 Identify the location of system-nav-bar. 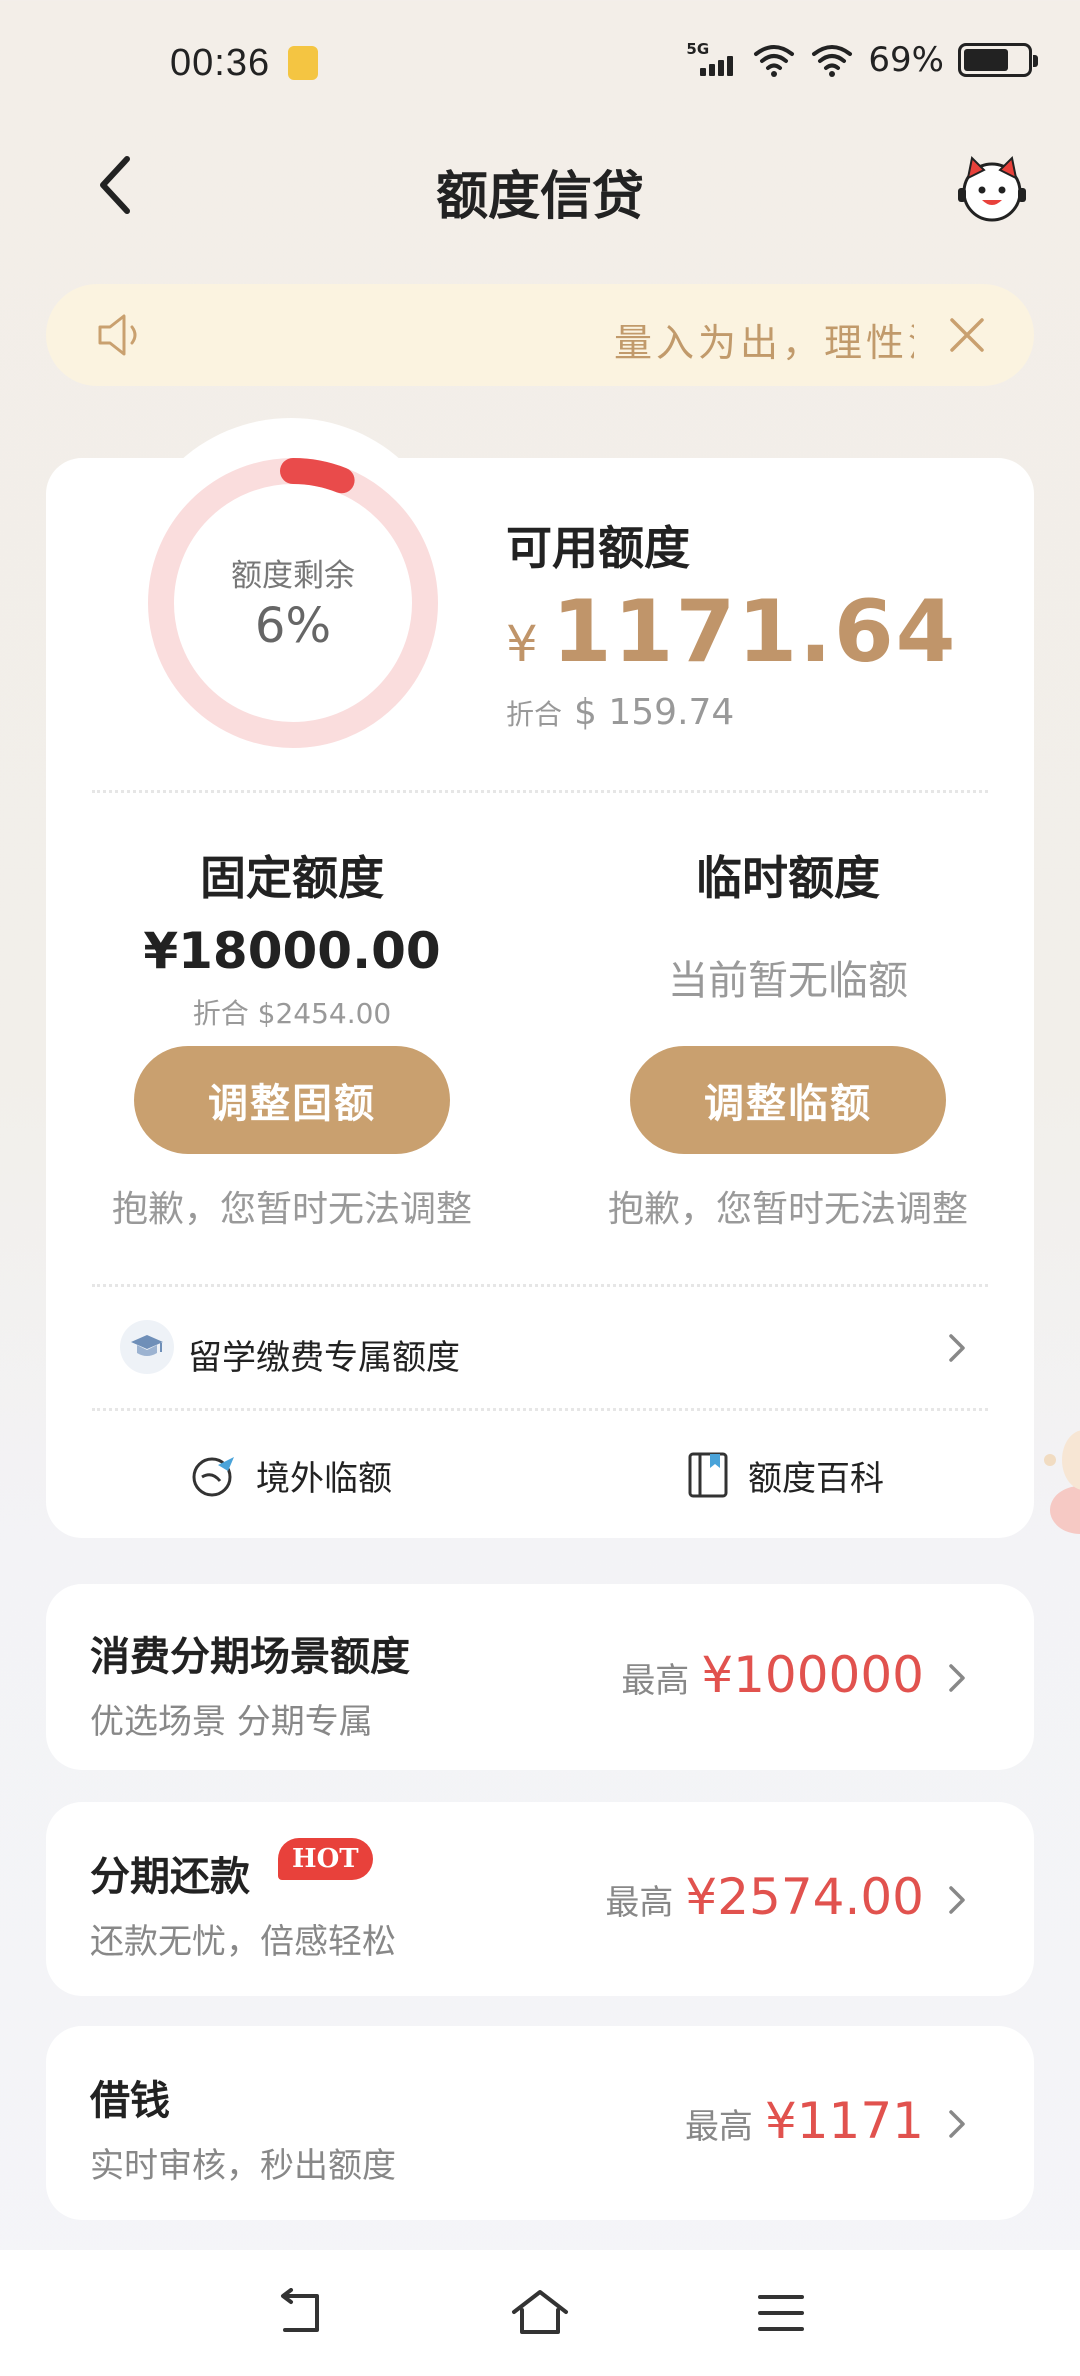
(540, 2313).